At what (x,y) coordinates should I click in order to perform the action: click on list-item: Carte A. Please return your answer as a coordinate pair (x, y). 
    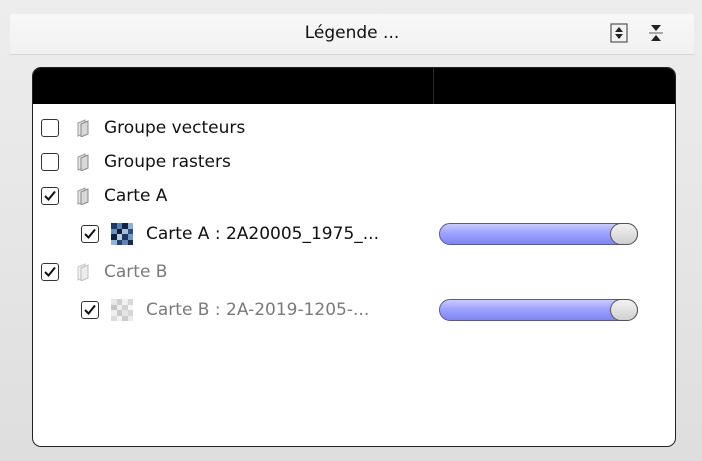
    Looking at the image, I should click on (104, 196).